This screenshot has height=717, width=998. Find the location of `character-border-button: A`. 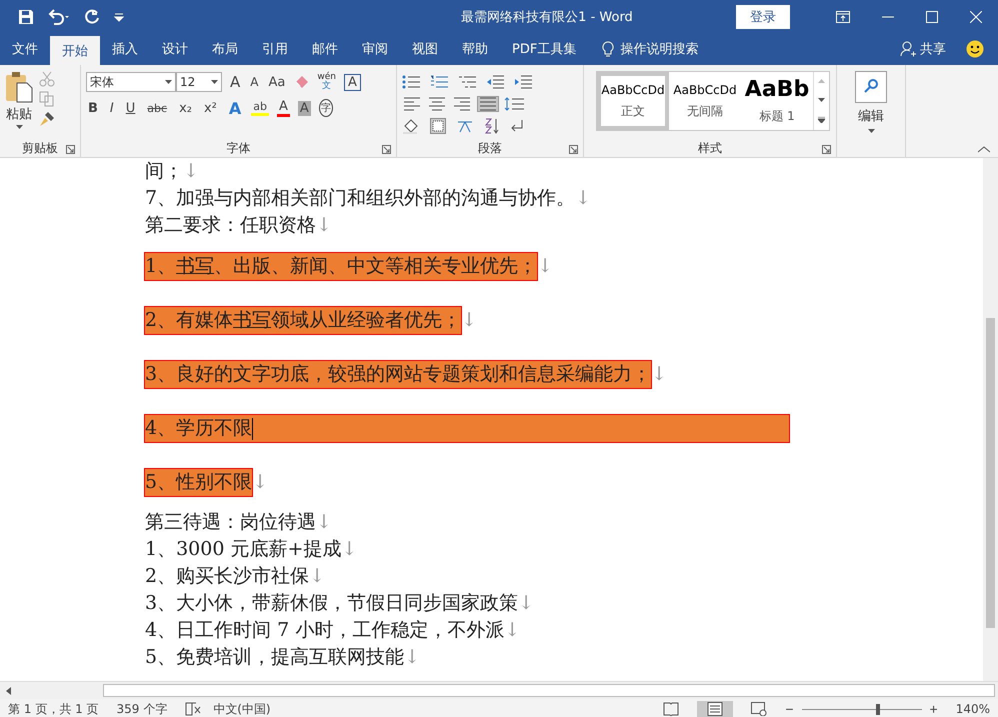

character-border-button: A is located at coordinates (352, 82).